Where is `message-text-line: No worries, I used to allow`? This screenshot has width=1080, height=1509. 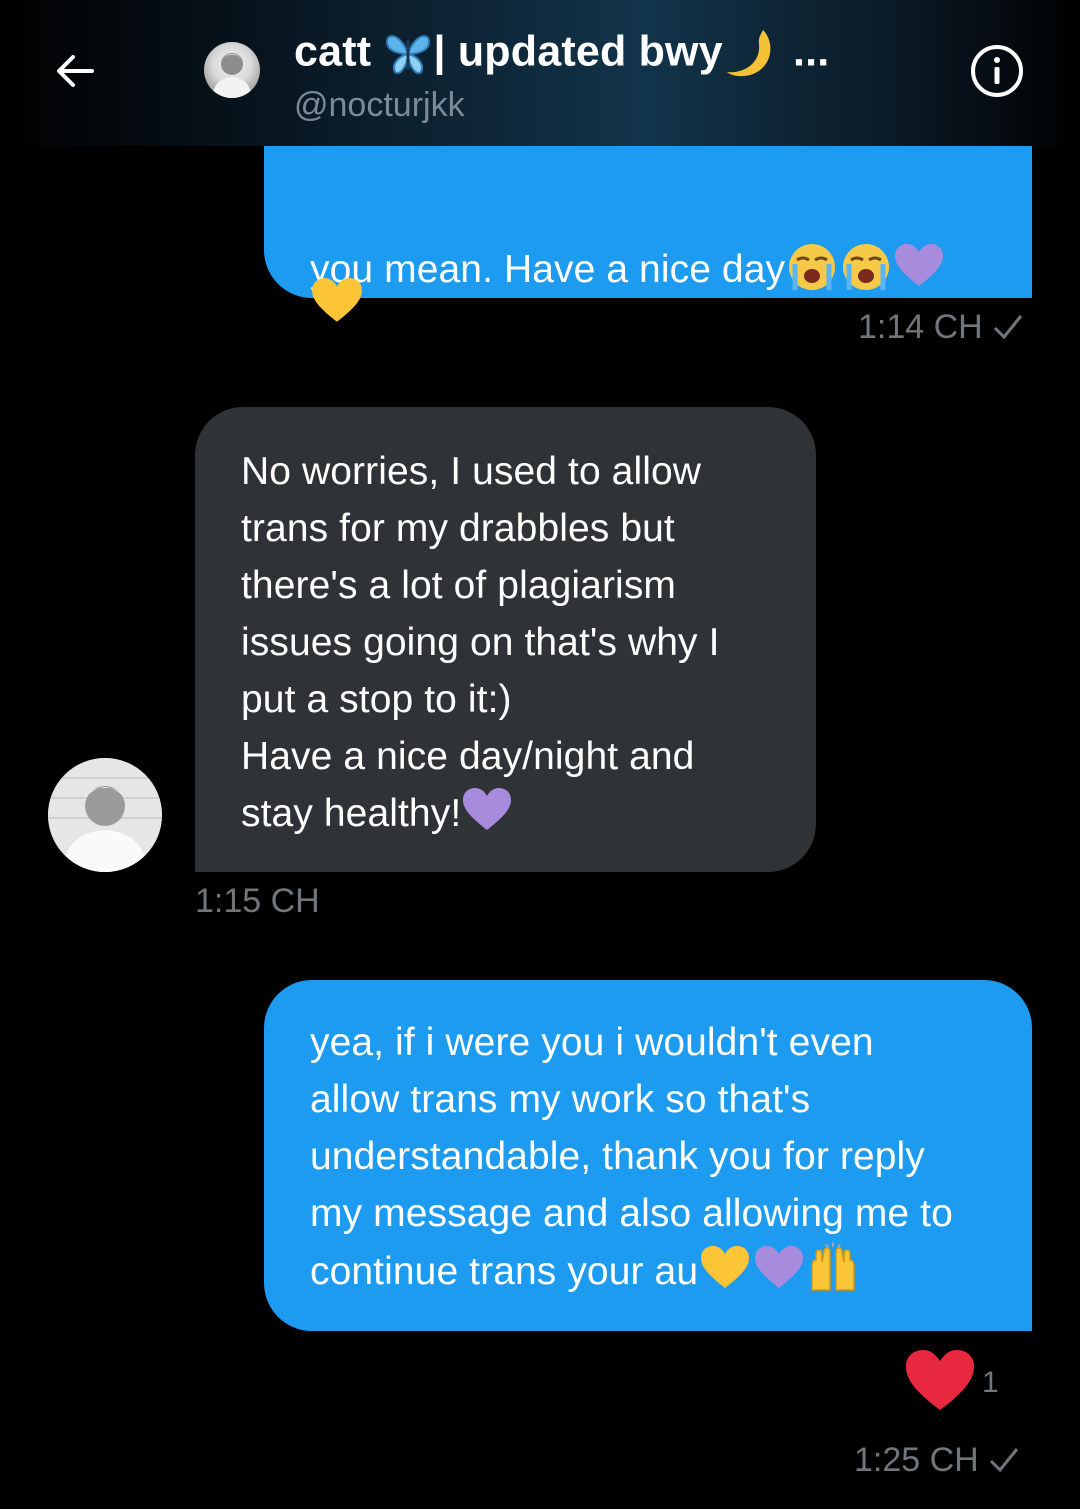 message-text-line: No worries, I used to allow is located at coordinates (471, 471).